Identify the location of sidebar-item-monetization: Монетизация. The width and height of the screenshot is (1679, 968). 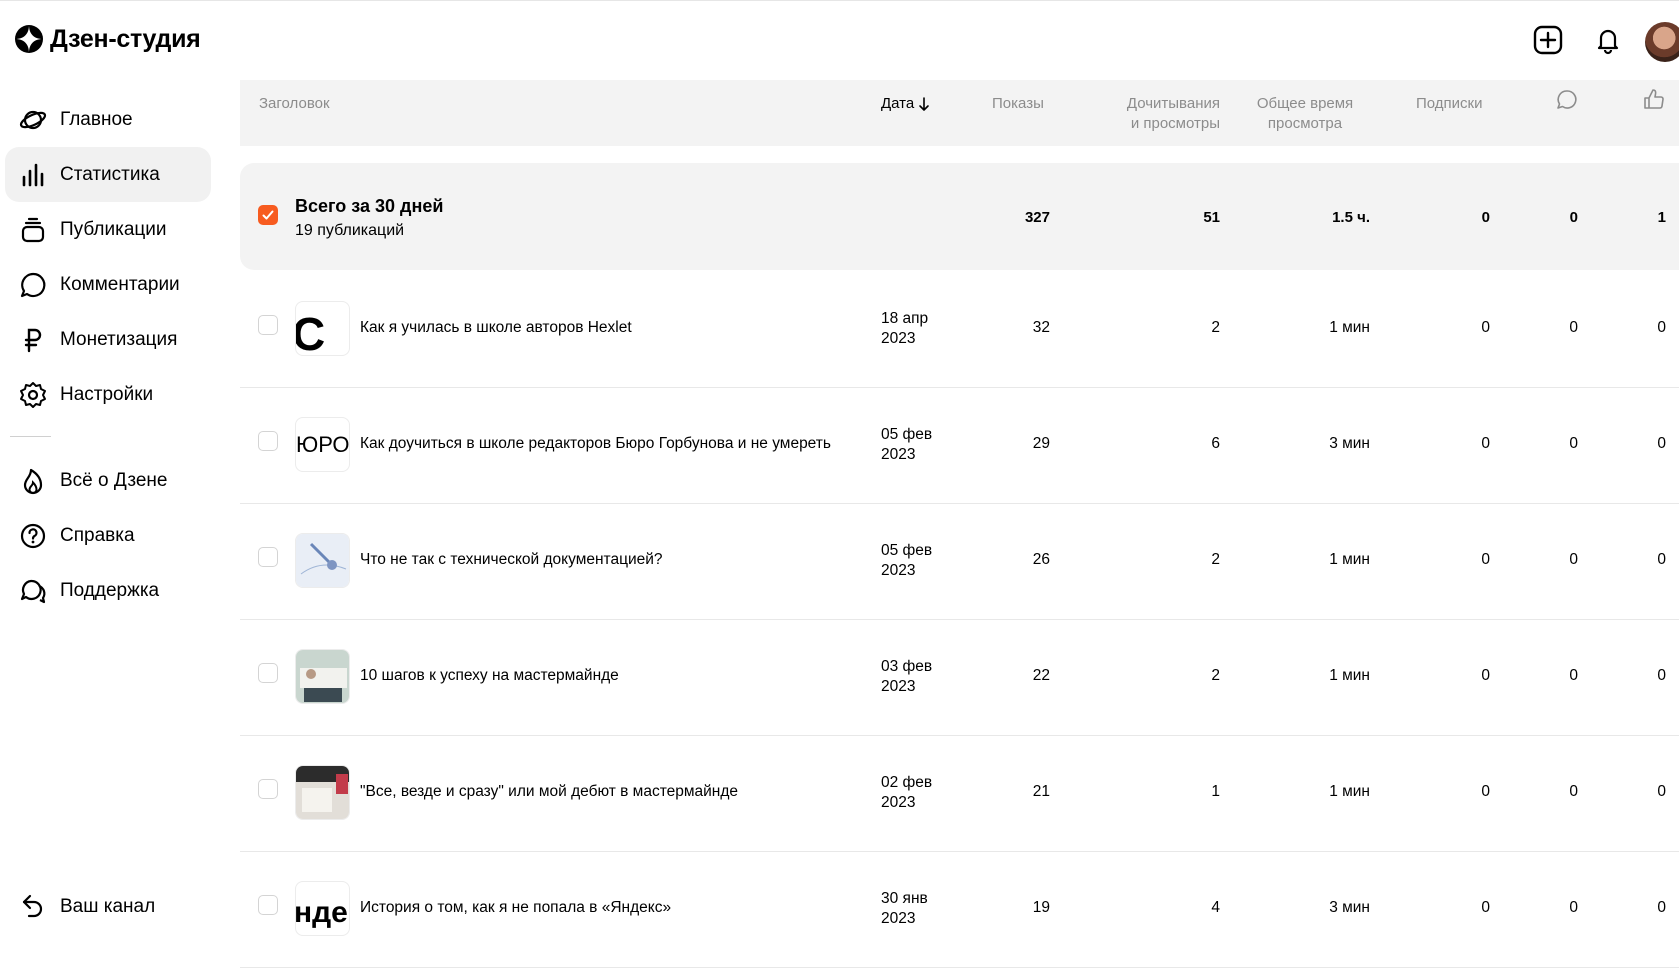
(108, 339).